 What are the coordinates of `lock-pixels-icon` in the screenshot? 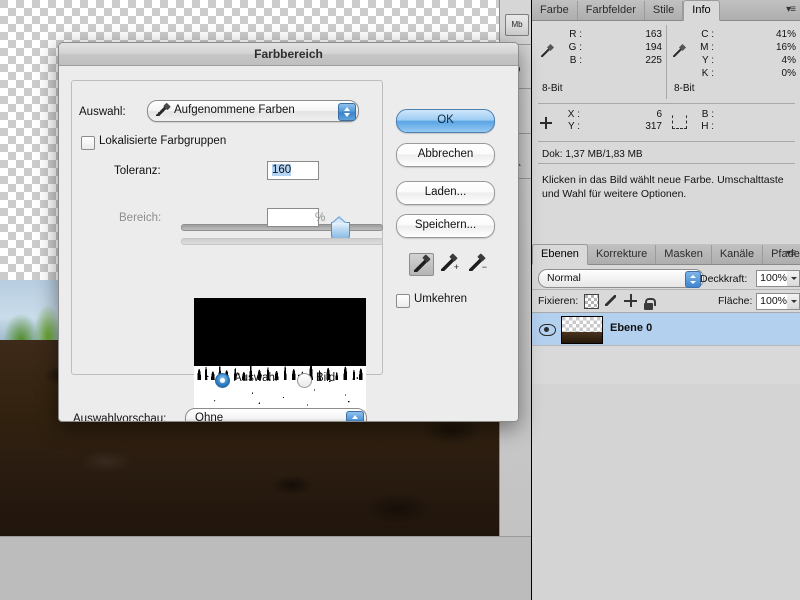 It's located at (610, 300).